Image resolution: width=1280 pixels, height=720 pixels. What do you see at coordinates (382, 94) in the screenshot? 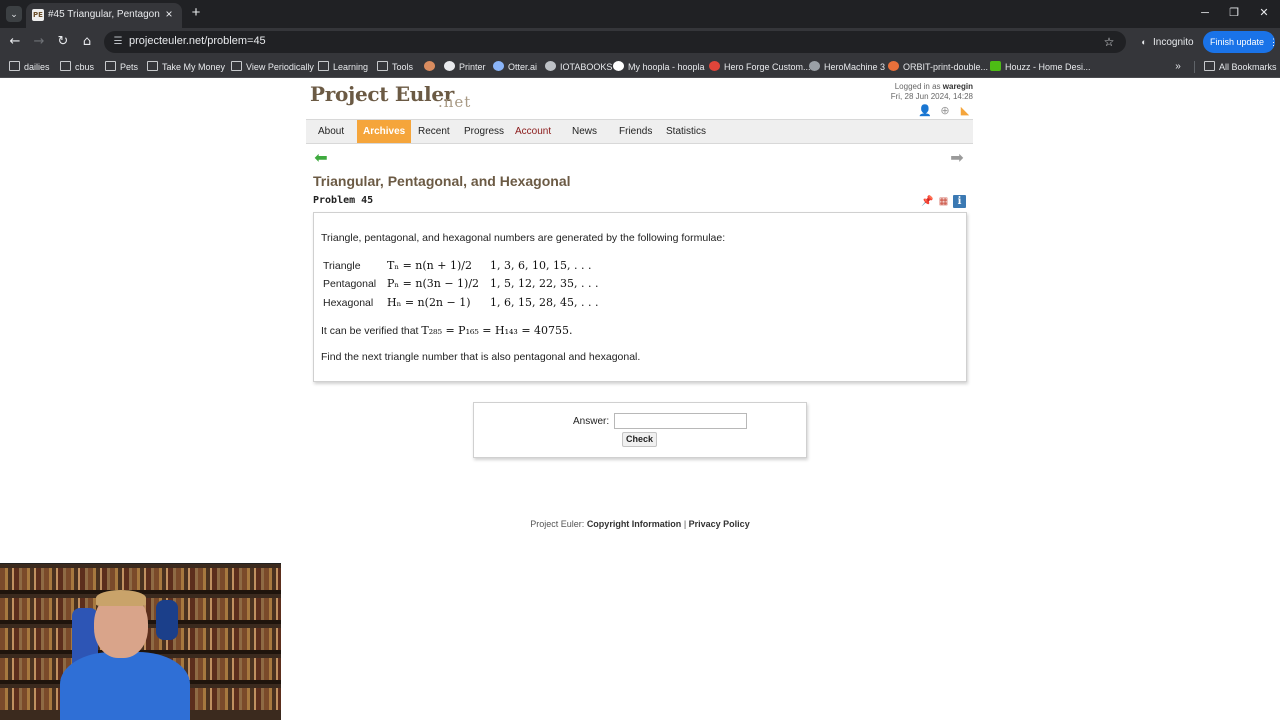
I see `logo-text: Project Euler` at bounding box center [382, 94].